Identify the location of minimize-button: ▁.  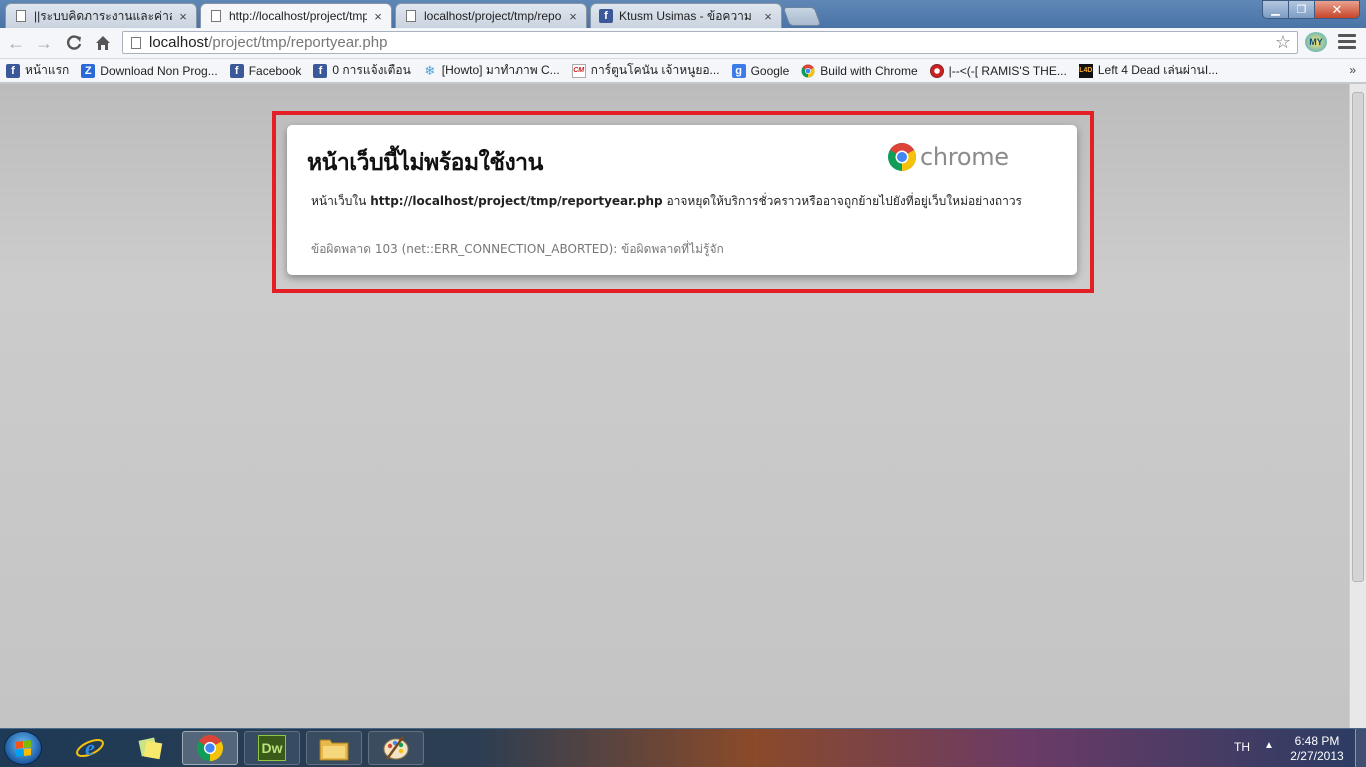
(1275, 9).